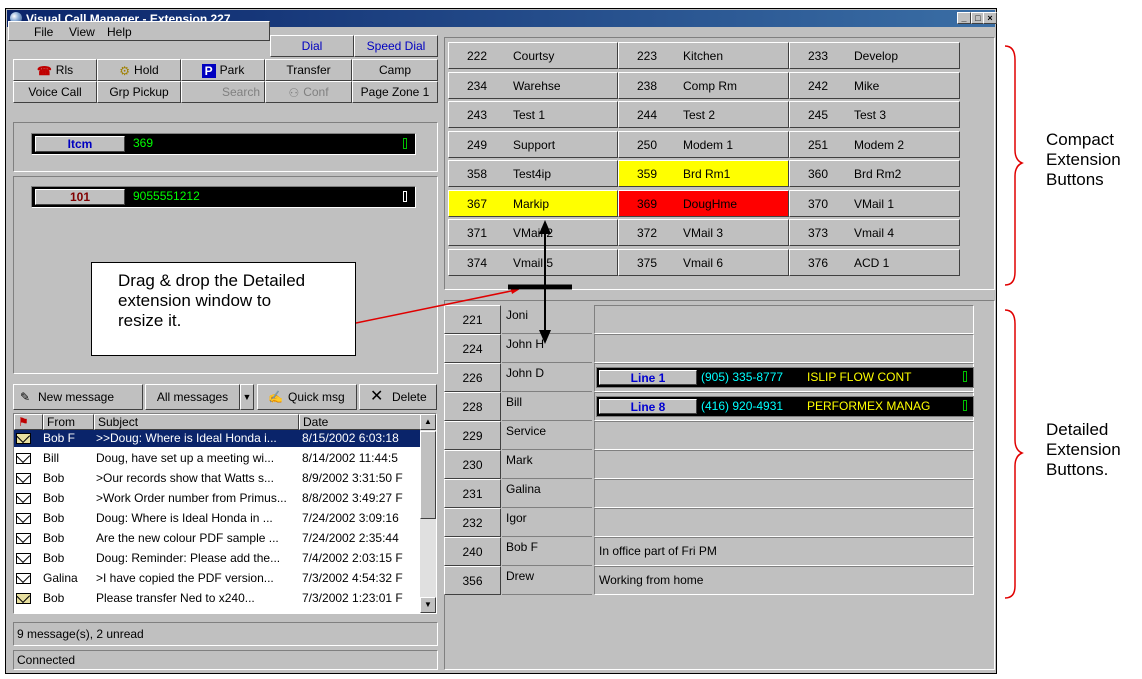 This screenshot has width=1142, height=679. What do you see at coordinates (1014, 454) in the screenshot?
I see `detailed-brace` at bounding box center [1014, 454].